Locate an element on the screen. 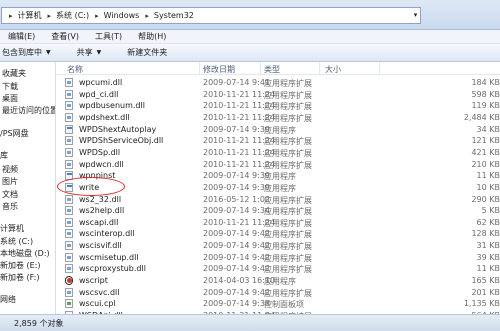  nav-recent-places: 最近访问的位置 is located at coordinates (28, 110).